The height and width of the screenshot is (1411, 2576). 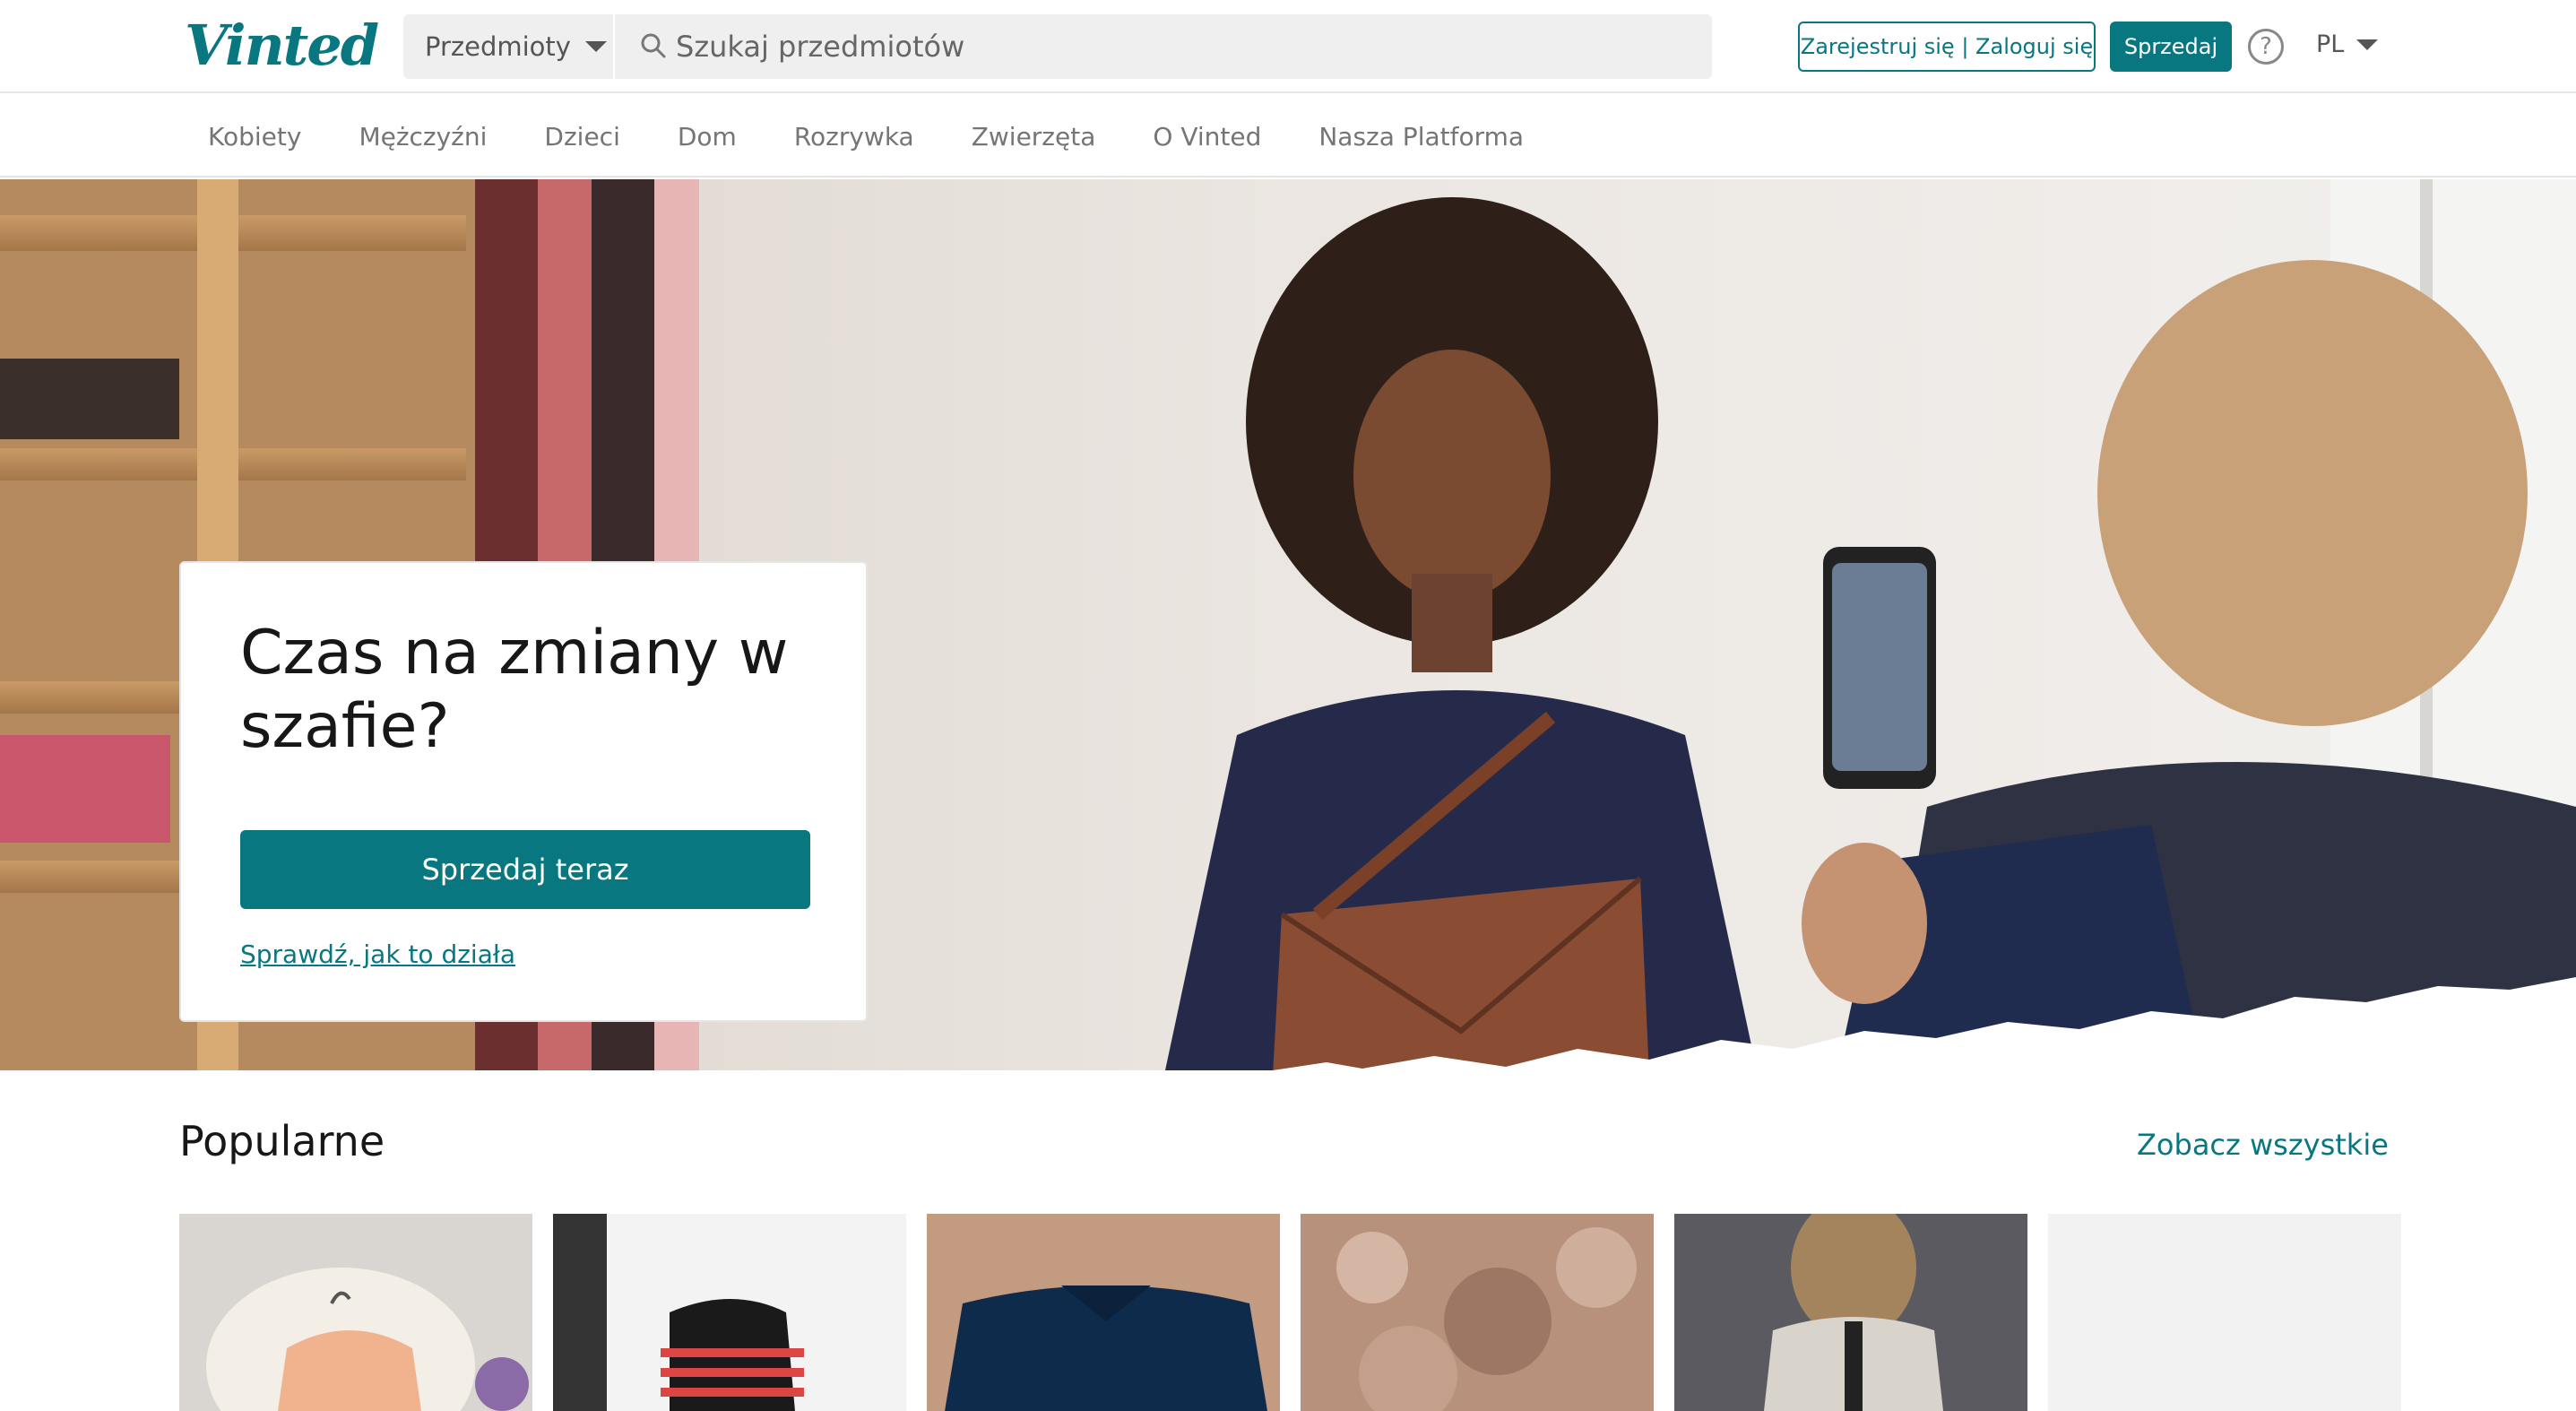 What do you see at coordinates (2224, 1312) in the screenshot?
I see `product-card-placeholder` at bounding box center [2224, 1312].